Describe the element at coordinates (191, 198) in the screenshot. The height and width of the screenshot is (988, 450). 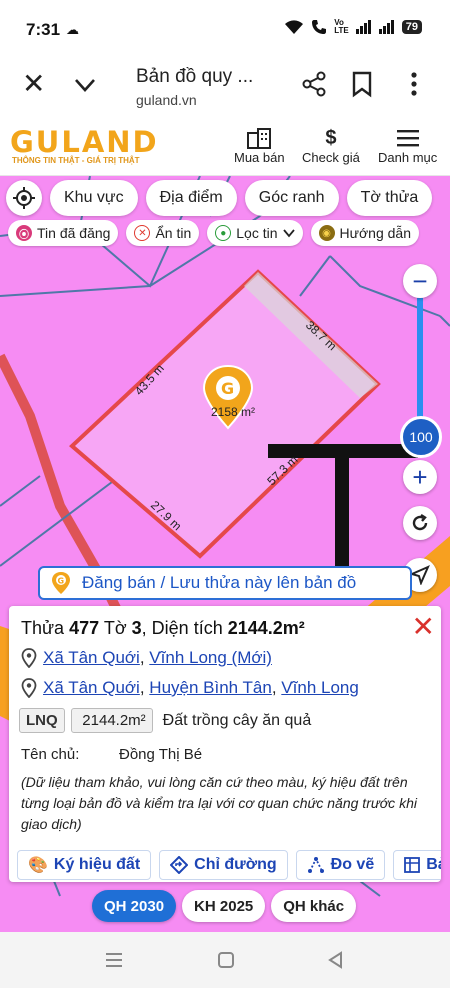
I see `place-filter-chip: Địa điểm` at that location.